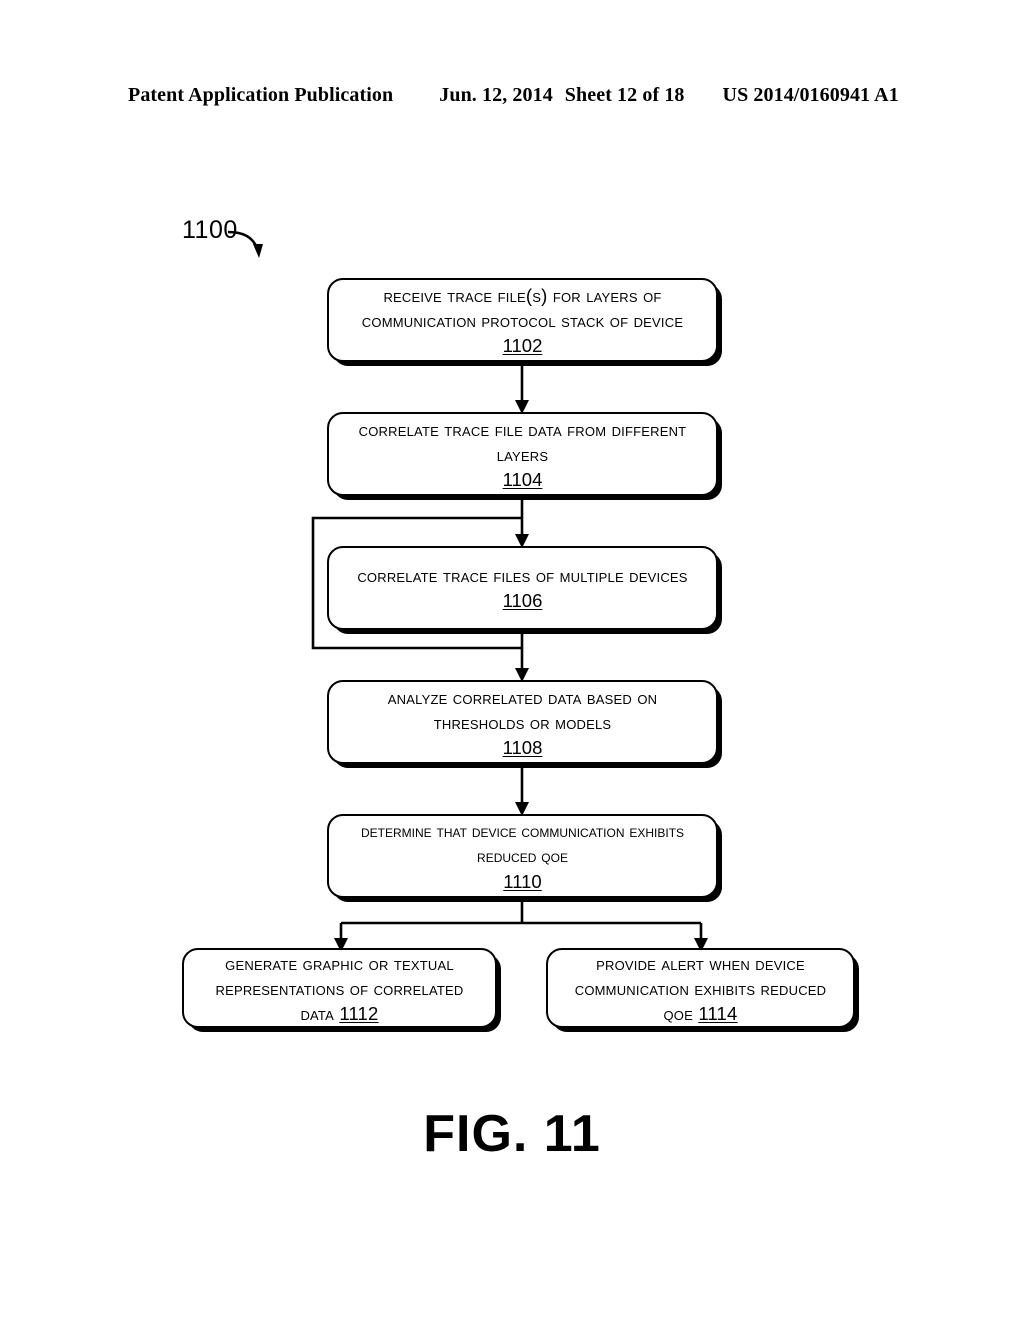 This screenshot has width=1024, height=1320. I want to click on flow-box-1108-number: 1108, so click(522, 747).